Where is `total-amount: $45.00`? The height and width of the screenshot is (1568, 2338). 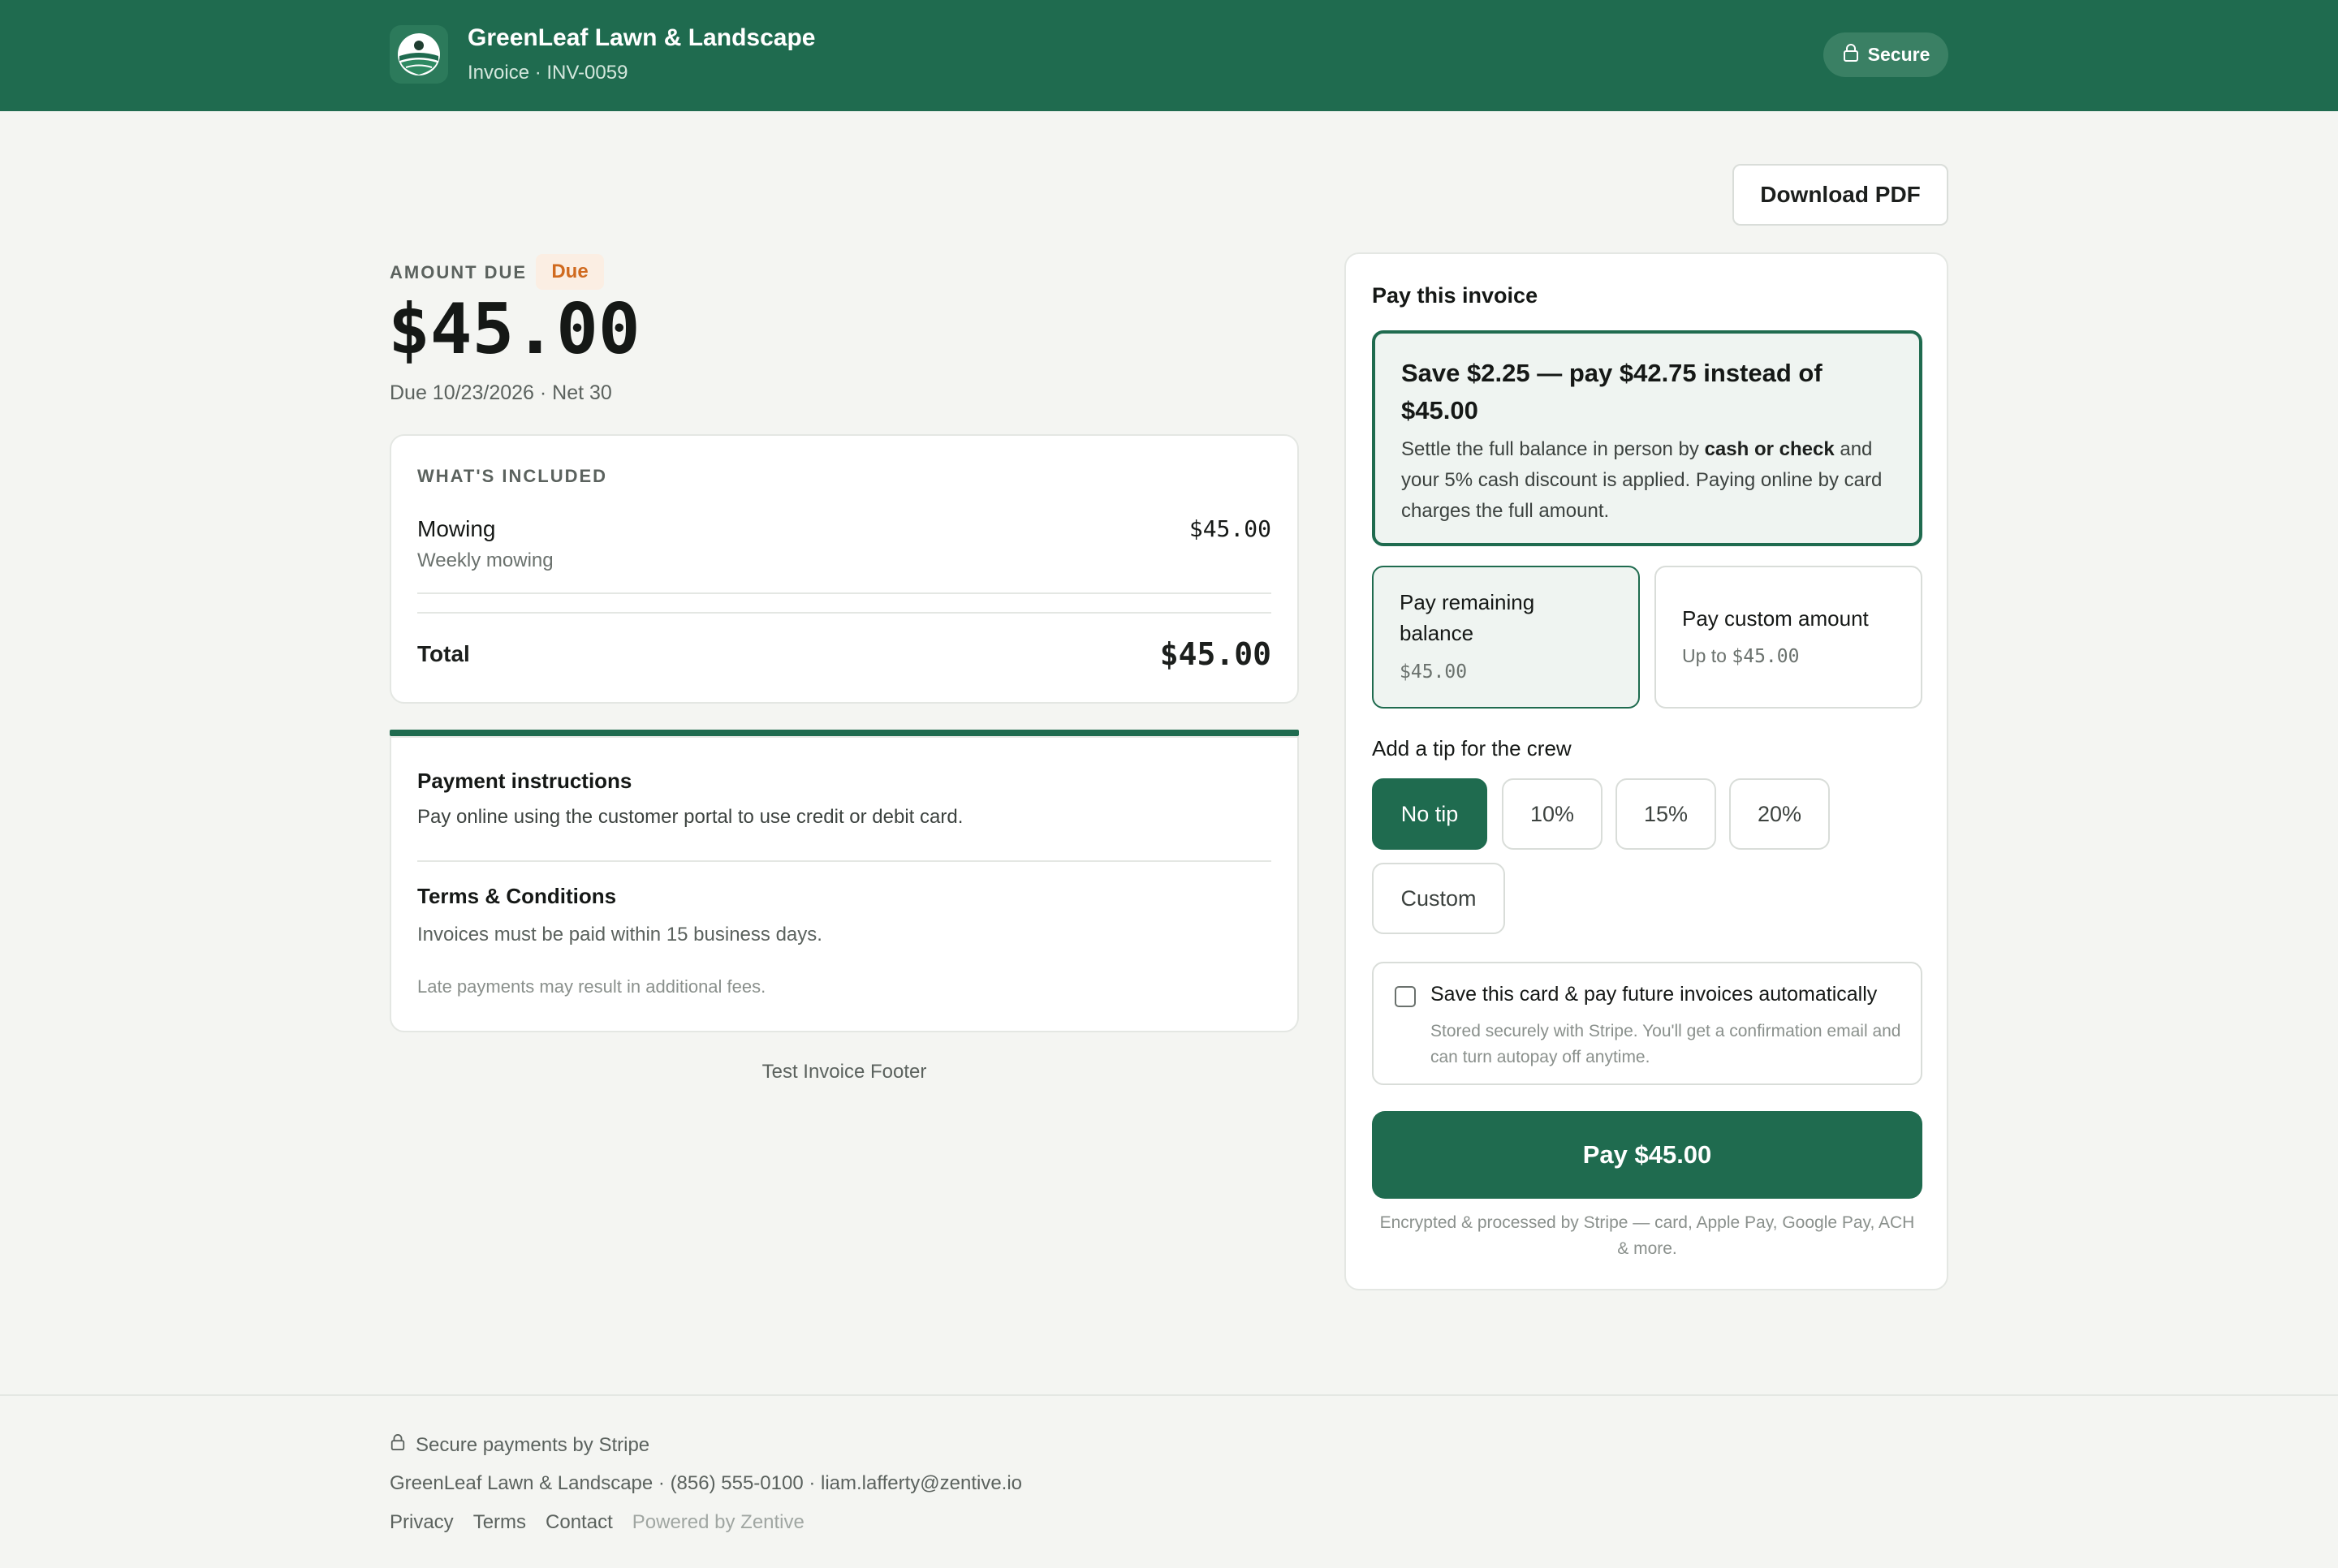 total-amount: $45.00 is located at coordinates (1215, 654).